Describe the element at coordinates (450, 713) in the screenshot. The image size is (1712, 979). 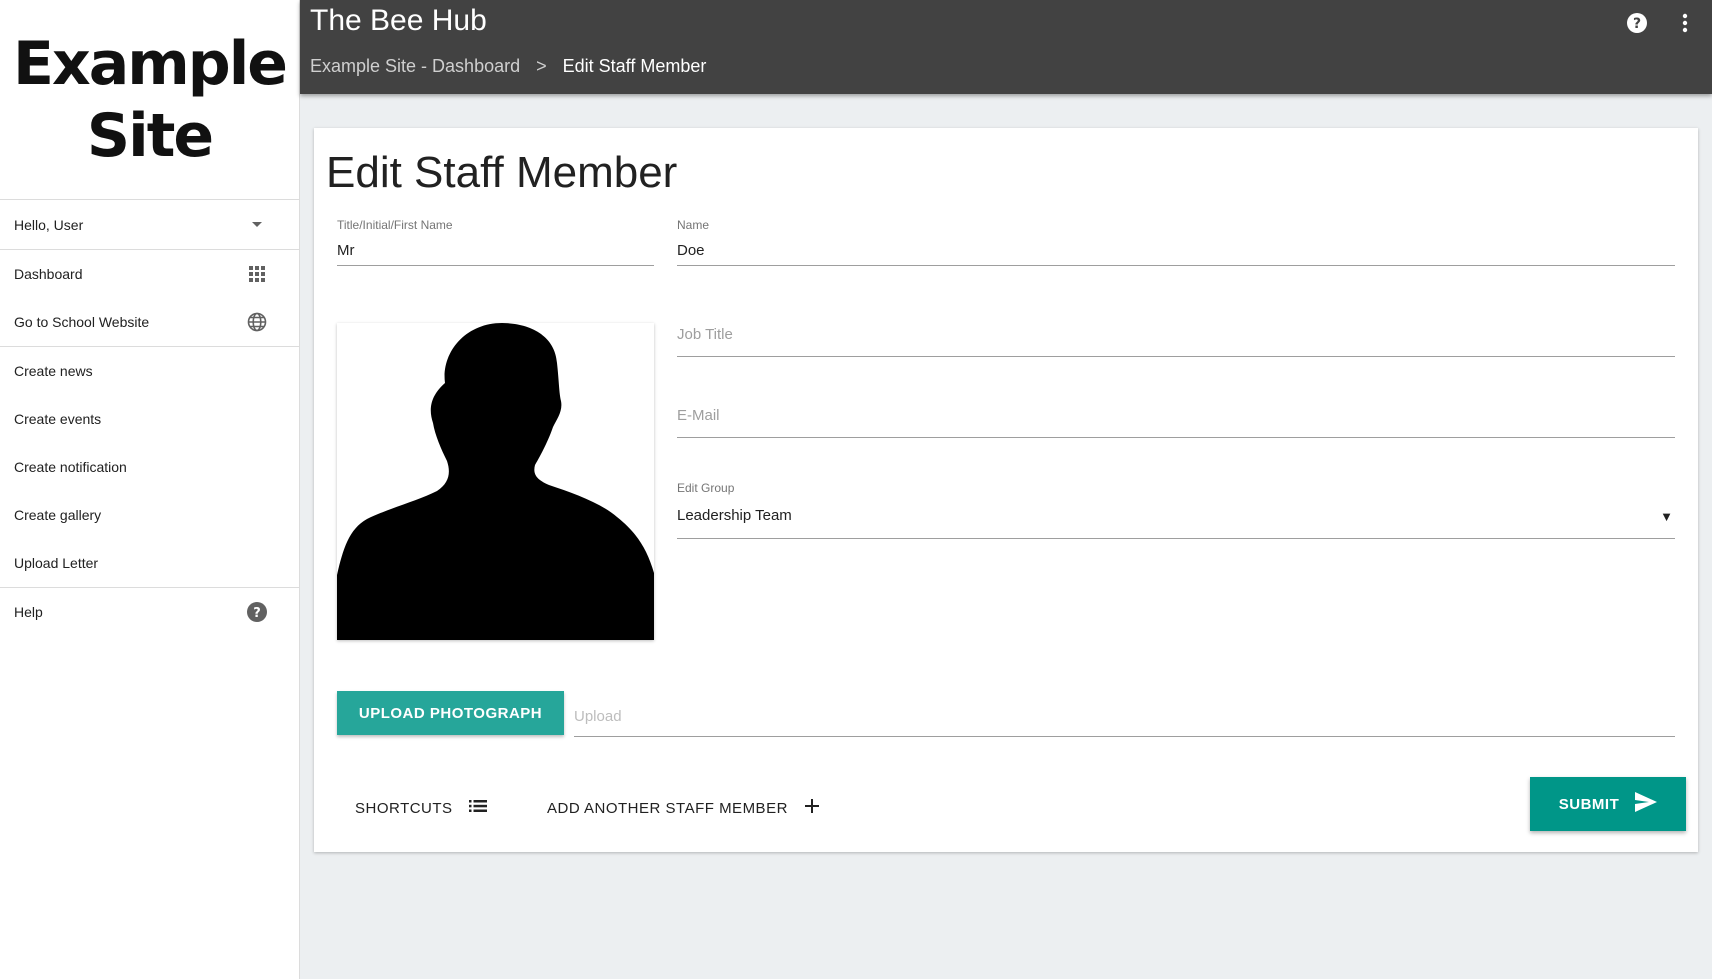
I see `upload-photograph-button: UPLOAD PHOTOGRAPH` at that location.